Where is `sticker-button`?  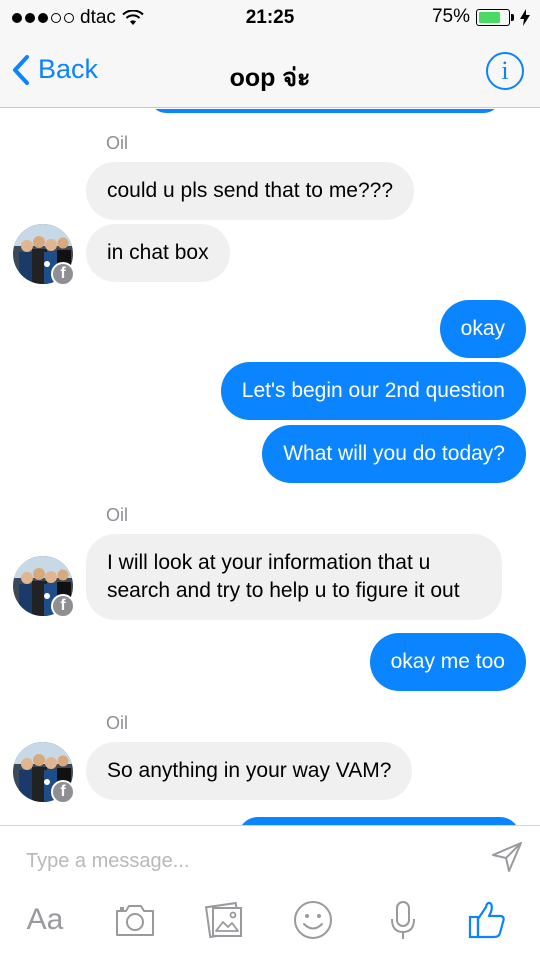 sticker-button is located at coordinates (313, 920).